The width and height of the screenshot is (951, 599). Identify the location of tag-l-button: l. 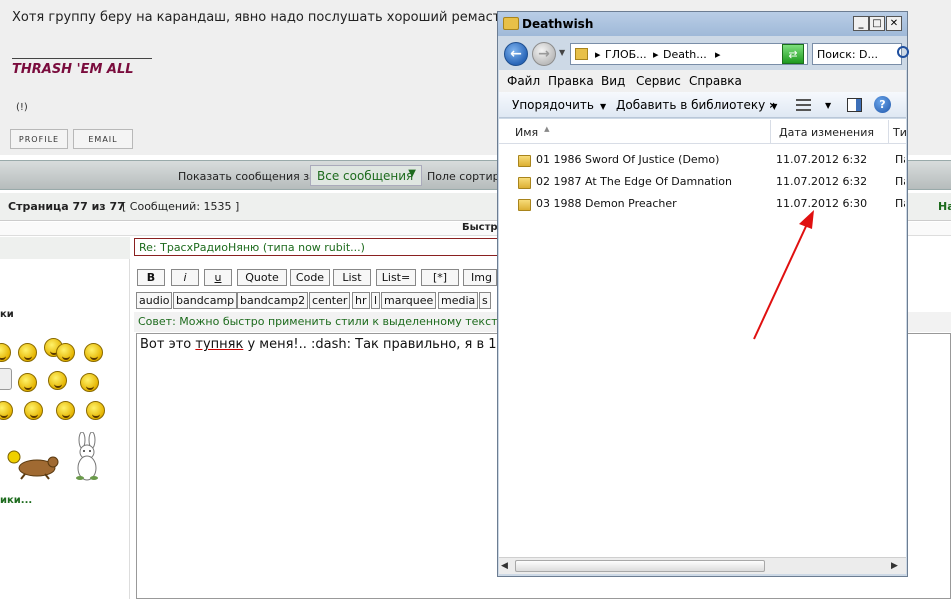
(376, 300).